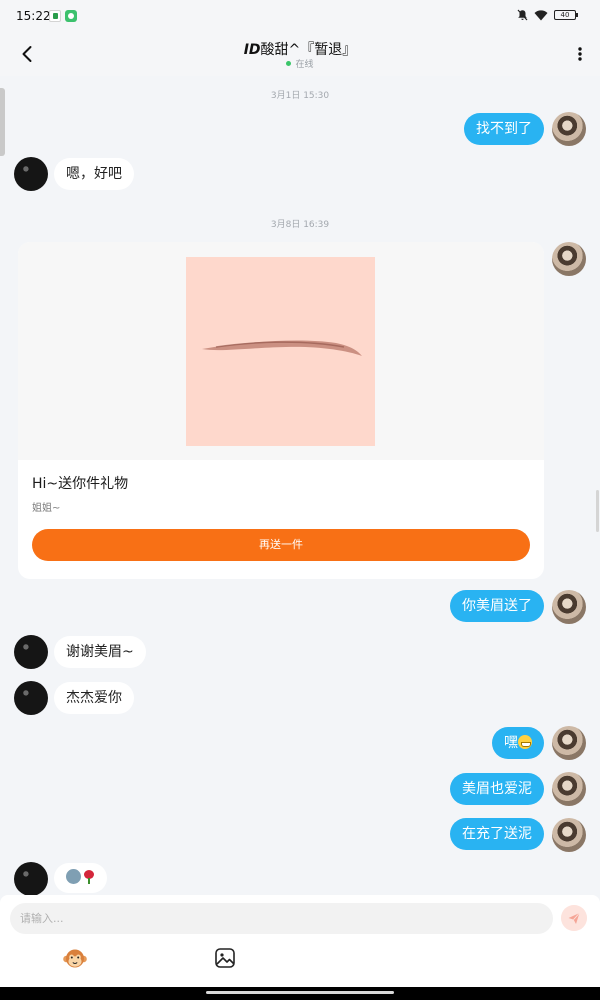  Describe the element at coordinates (282, 348) in the screenshot. I see `eyebrow-illustration` at that location.